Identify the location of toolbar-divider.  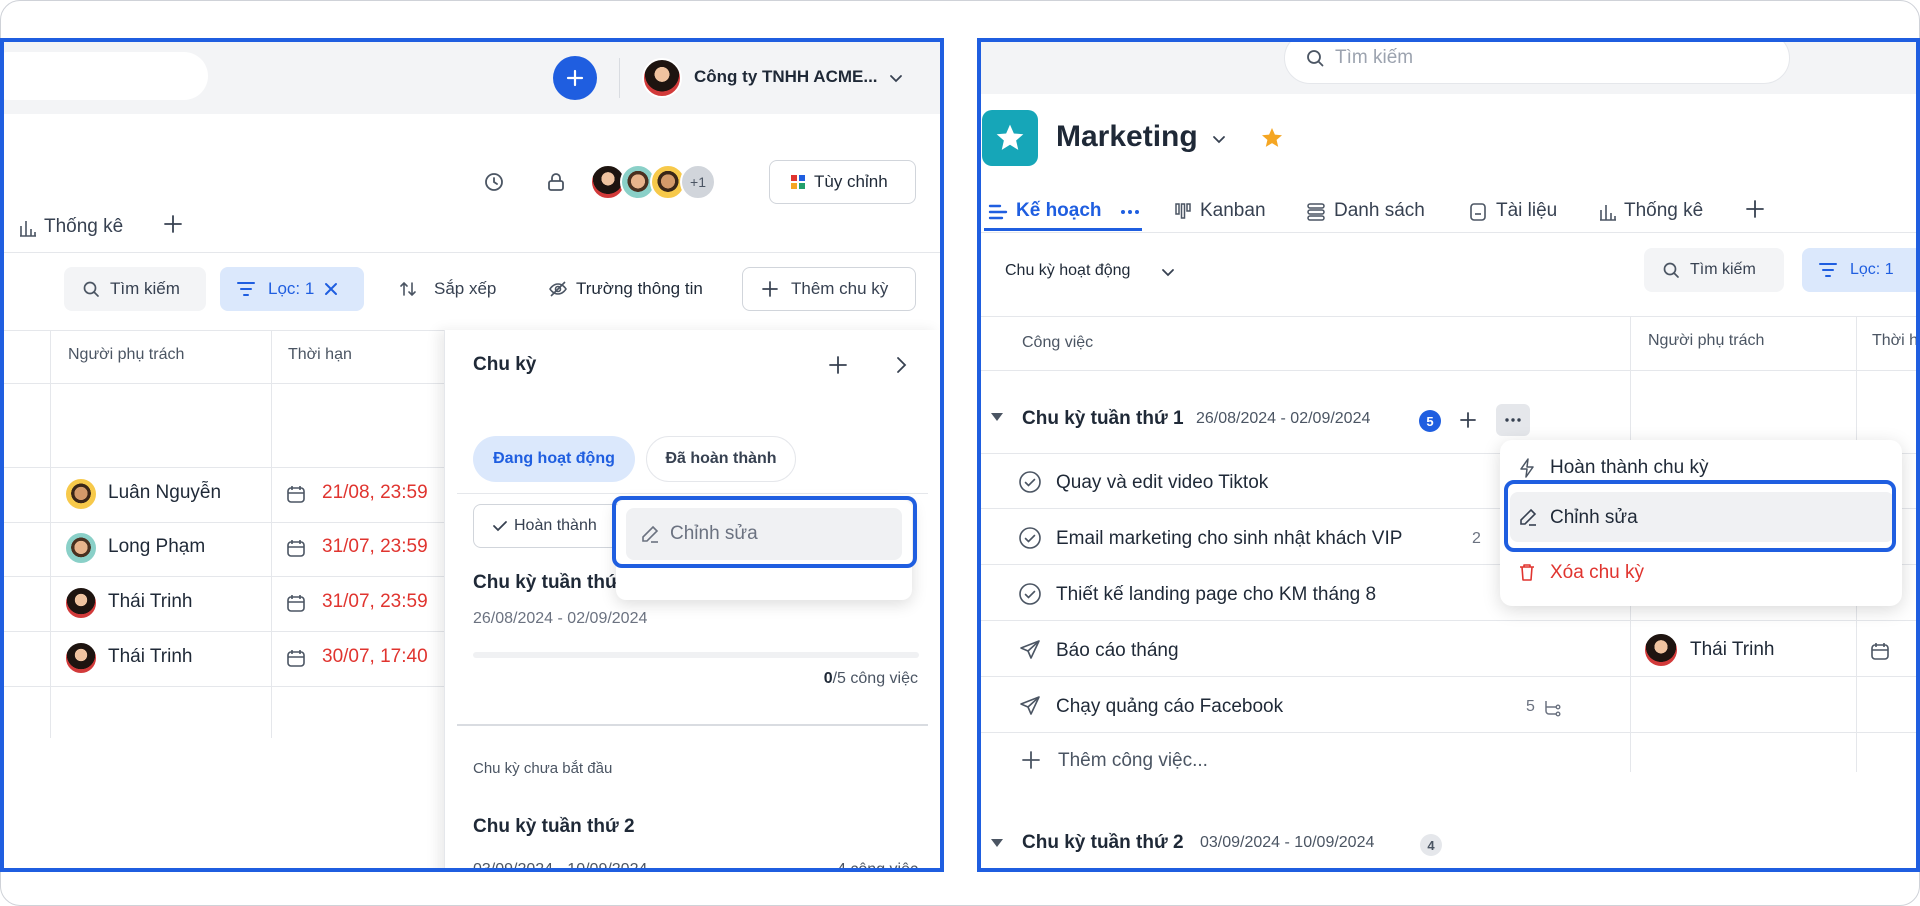
(1449, 316).